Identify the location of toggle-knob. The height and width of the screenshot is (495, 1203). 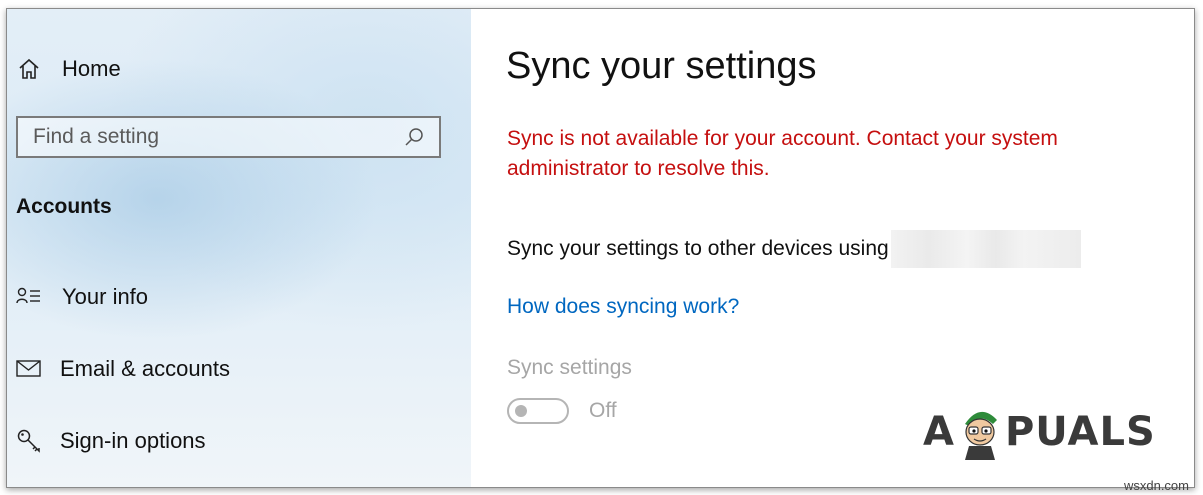
(521, 411).